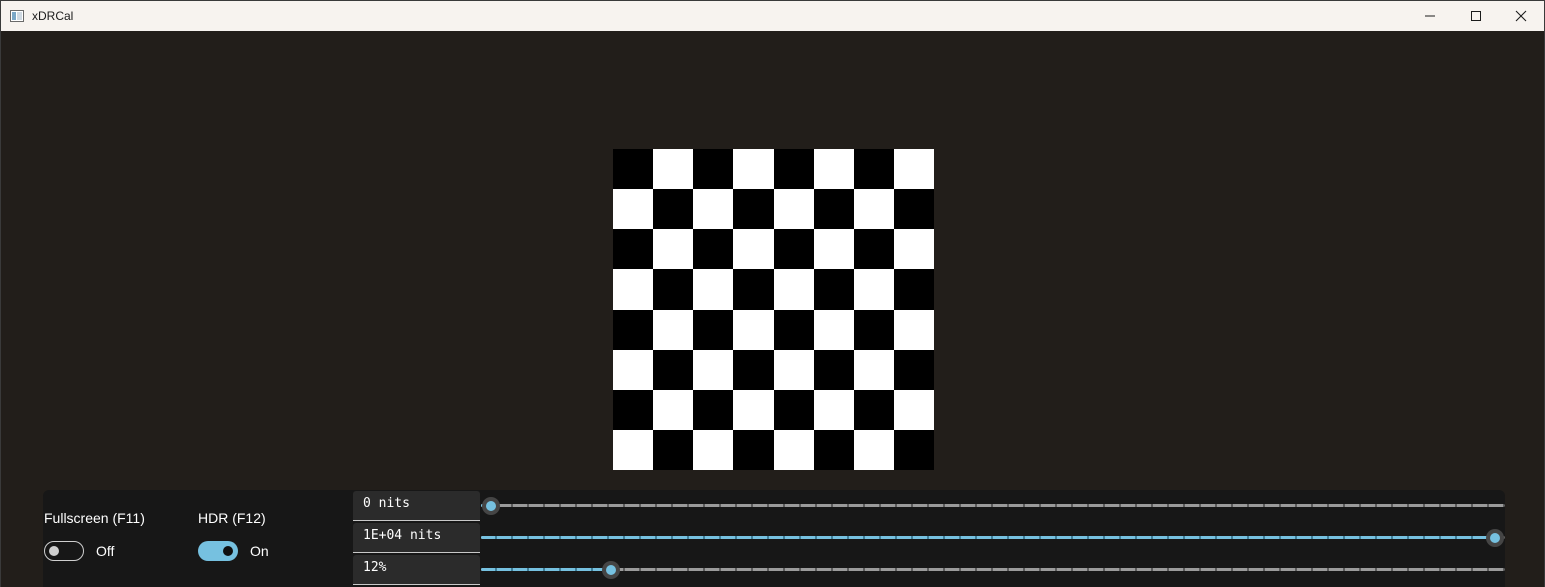  What do you see at coordinates (64, 551) in the screenshot?
I see `fullscreen-toggle` at bounding box center [64, 551].